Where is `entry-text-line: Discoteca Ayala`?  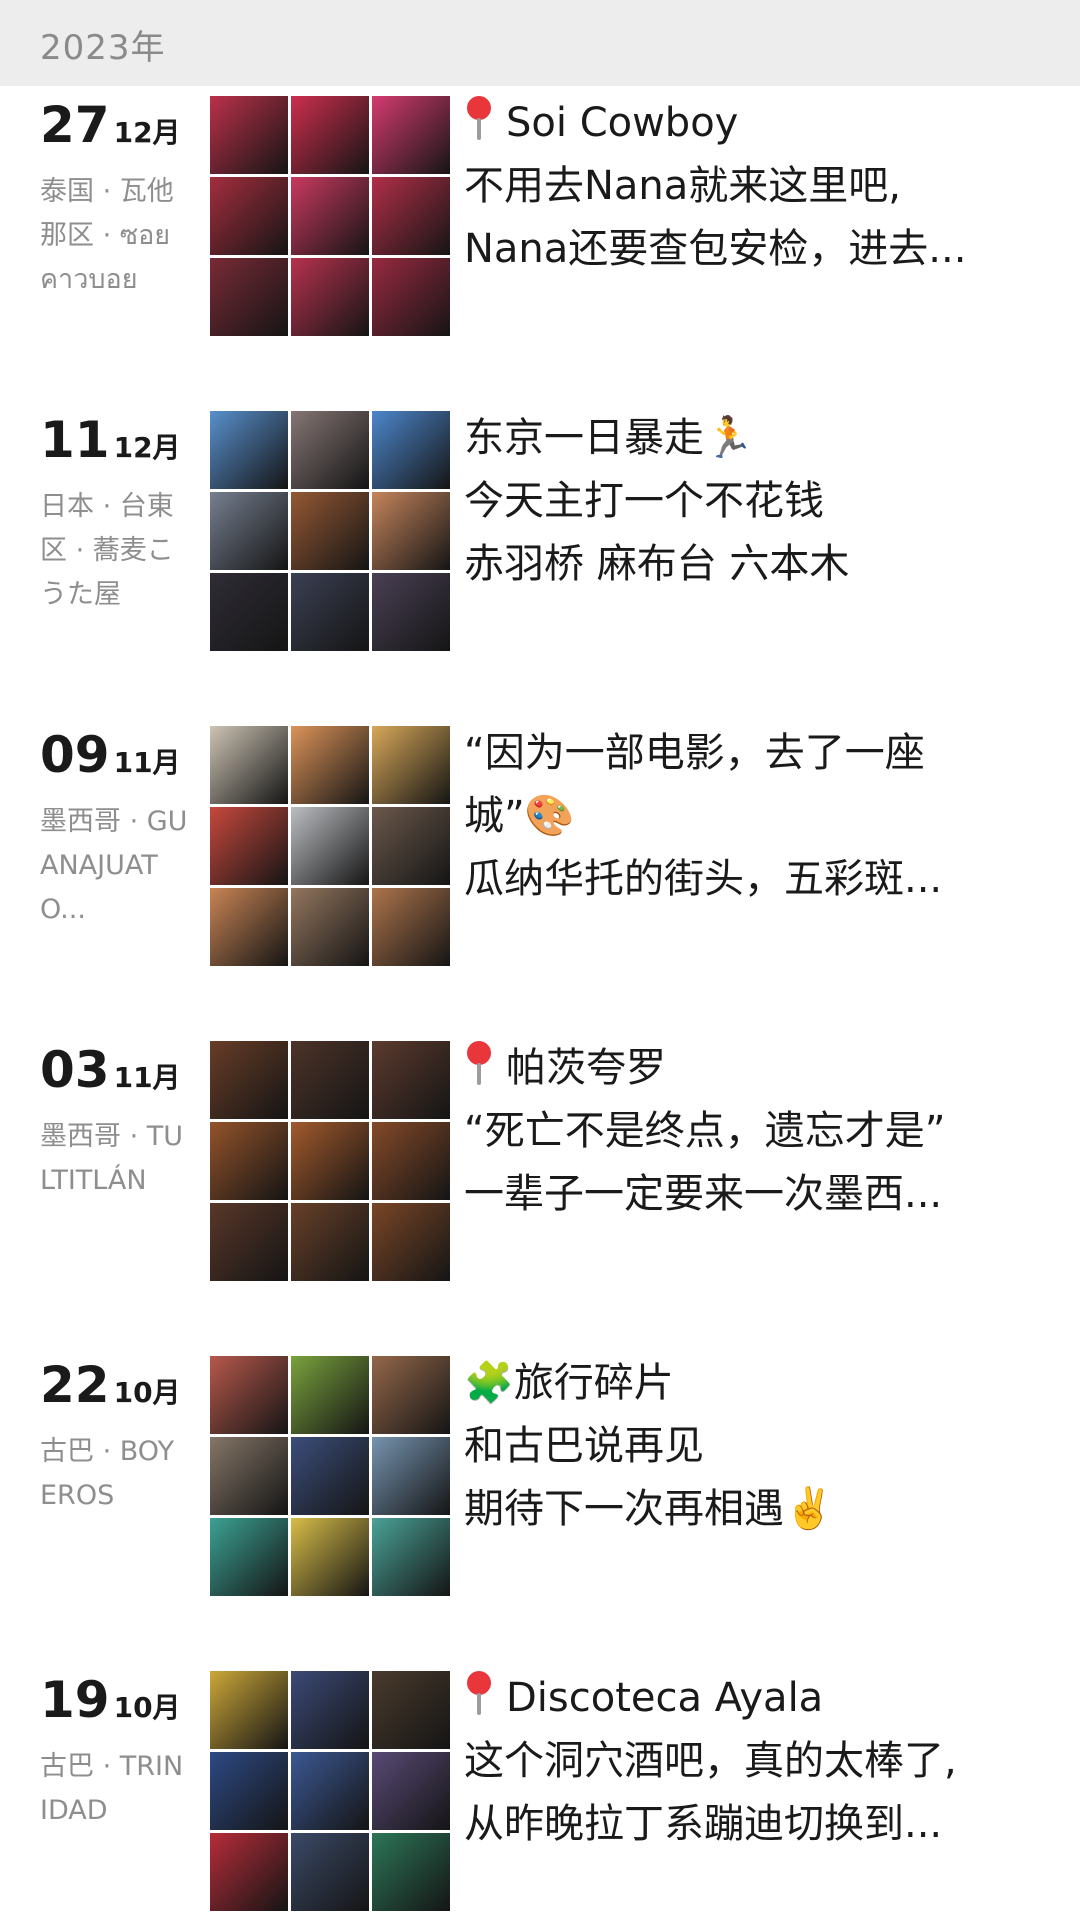
entry-text-line: Discoteca Ayala is located at coordinates (744, 1698).